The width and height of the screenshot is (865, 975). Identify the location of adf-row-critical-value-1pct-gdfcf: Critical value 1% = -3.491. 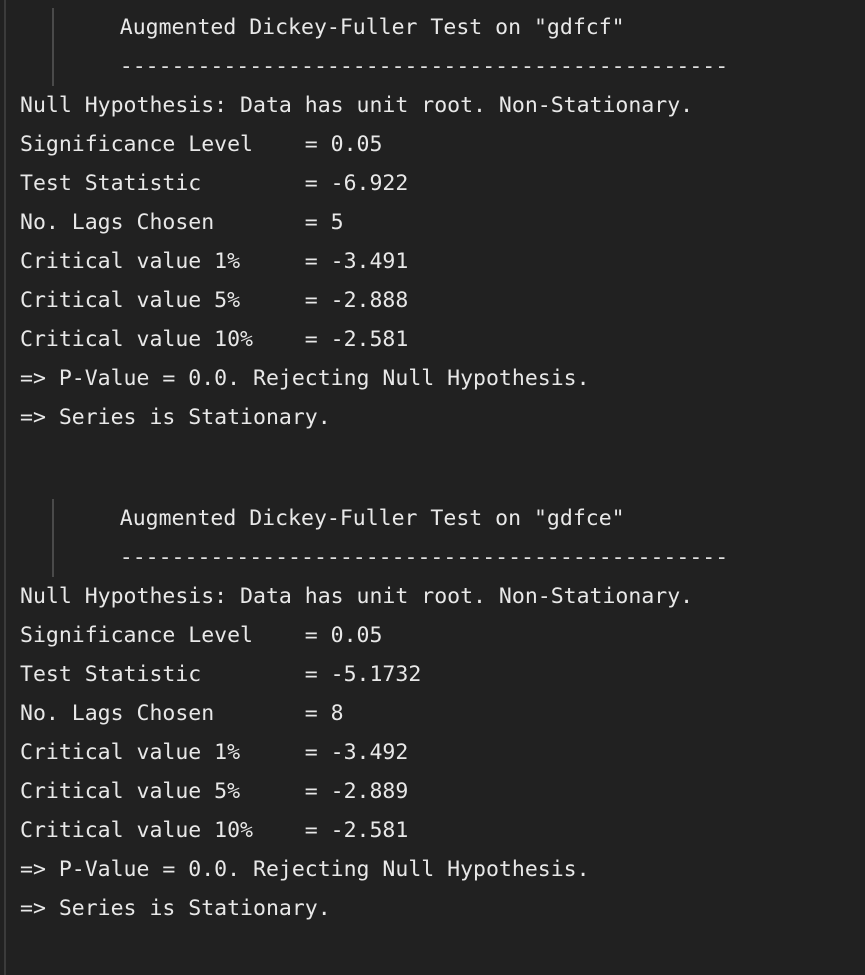
(214, 261).